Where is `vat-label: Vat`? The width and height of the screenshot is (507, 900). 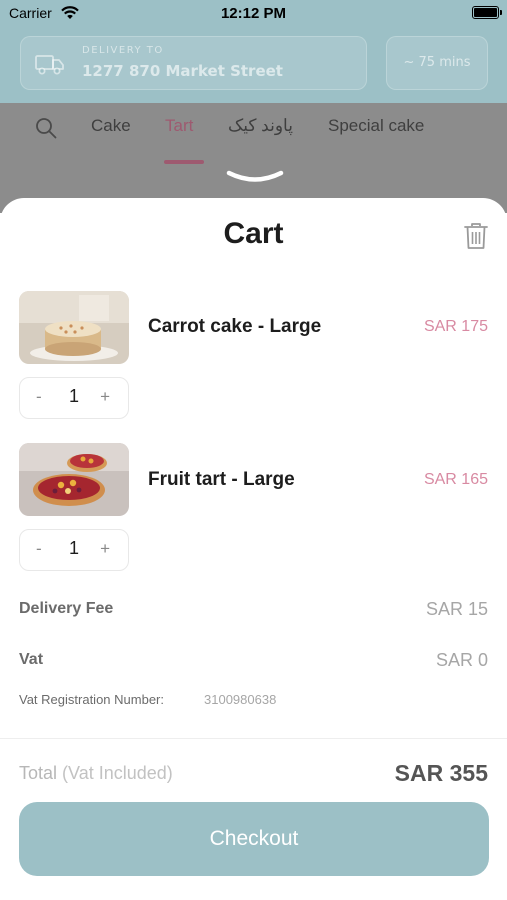 vat-label: Vat is located at coordinates (31, 659).